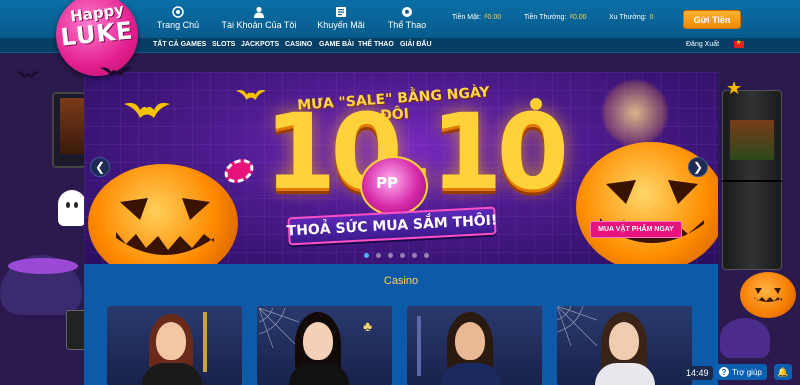 The width and height of the screenshot is (800, 385). Describe the element at coordinates (734, 88) in the screenshot. I see `star-icon: ★` at that location.